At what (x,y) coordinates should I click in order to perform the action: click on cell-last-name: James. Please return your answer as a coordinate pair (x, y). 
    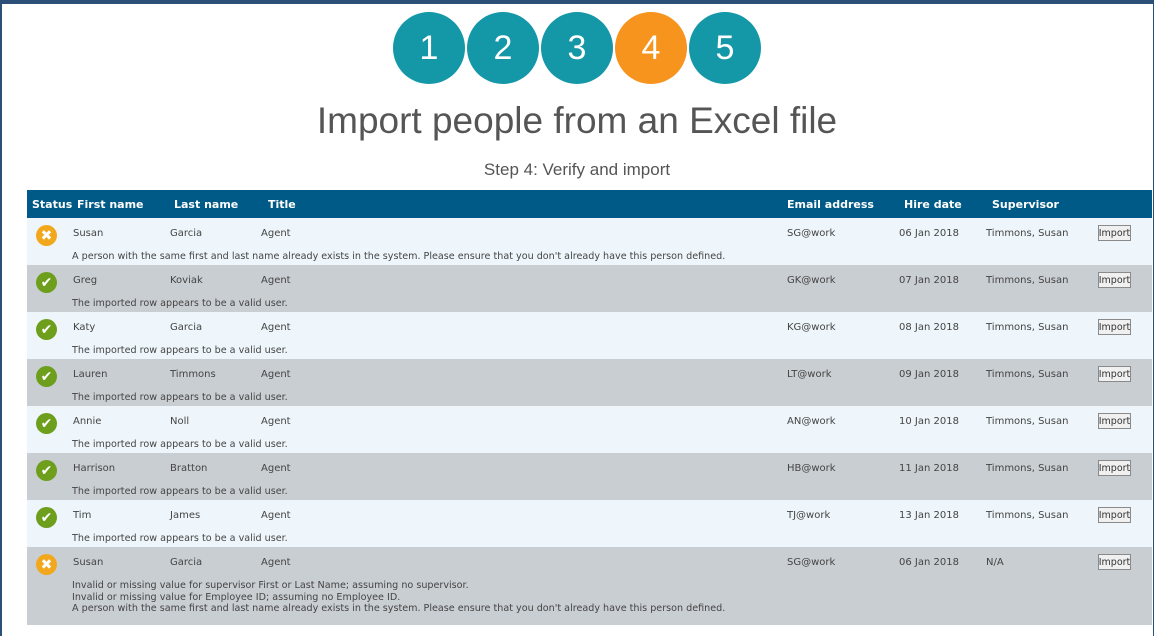
    Looking at the image, I should click on (185, 515).